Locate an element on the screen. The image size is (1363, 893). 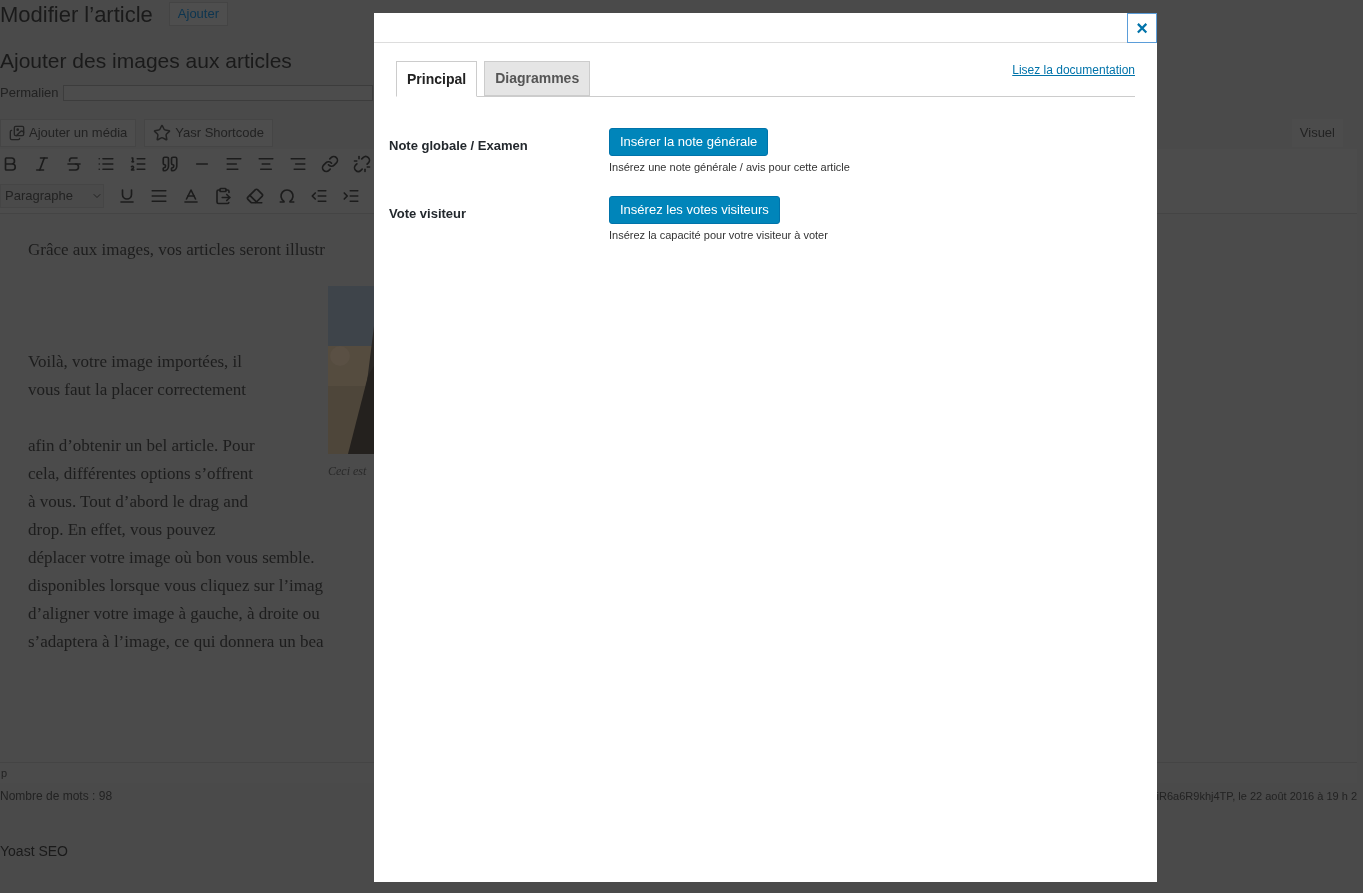
text-color-icon is located at coordinates (191, 196).